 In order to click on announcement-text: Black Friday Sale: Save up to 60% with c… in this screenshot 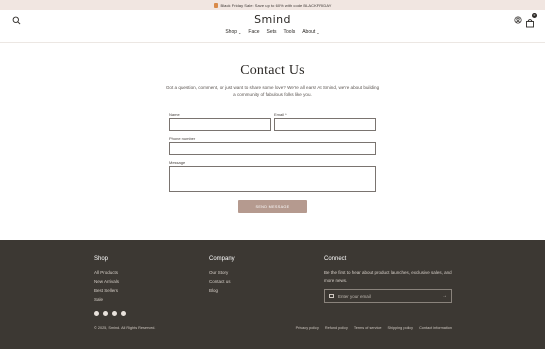, I will do `click(276, 5)`.